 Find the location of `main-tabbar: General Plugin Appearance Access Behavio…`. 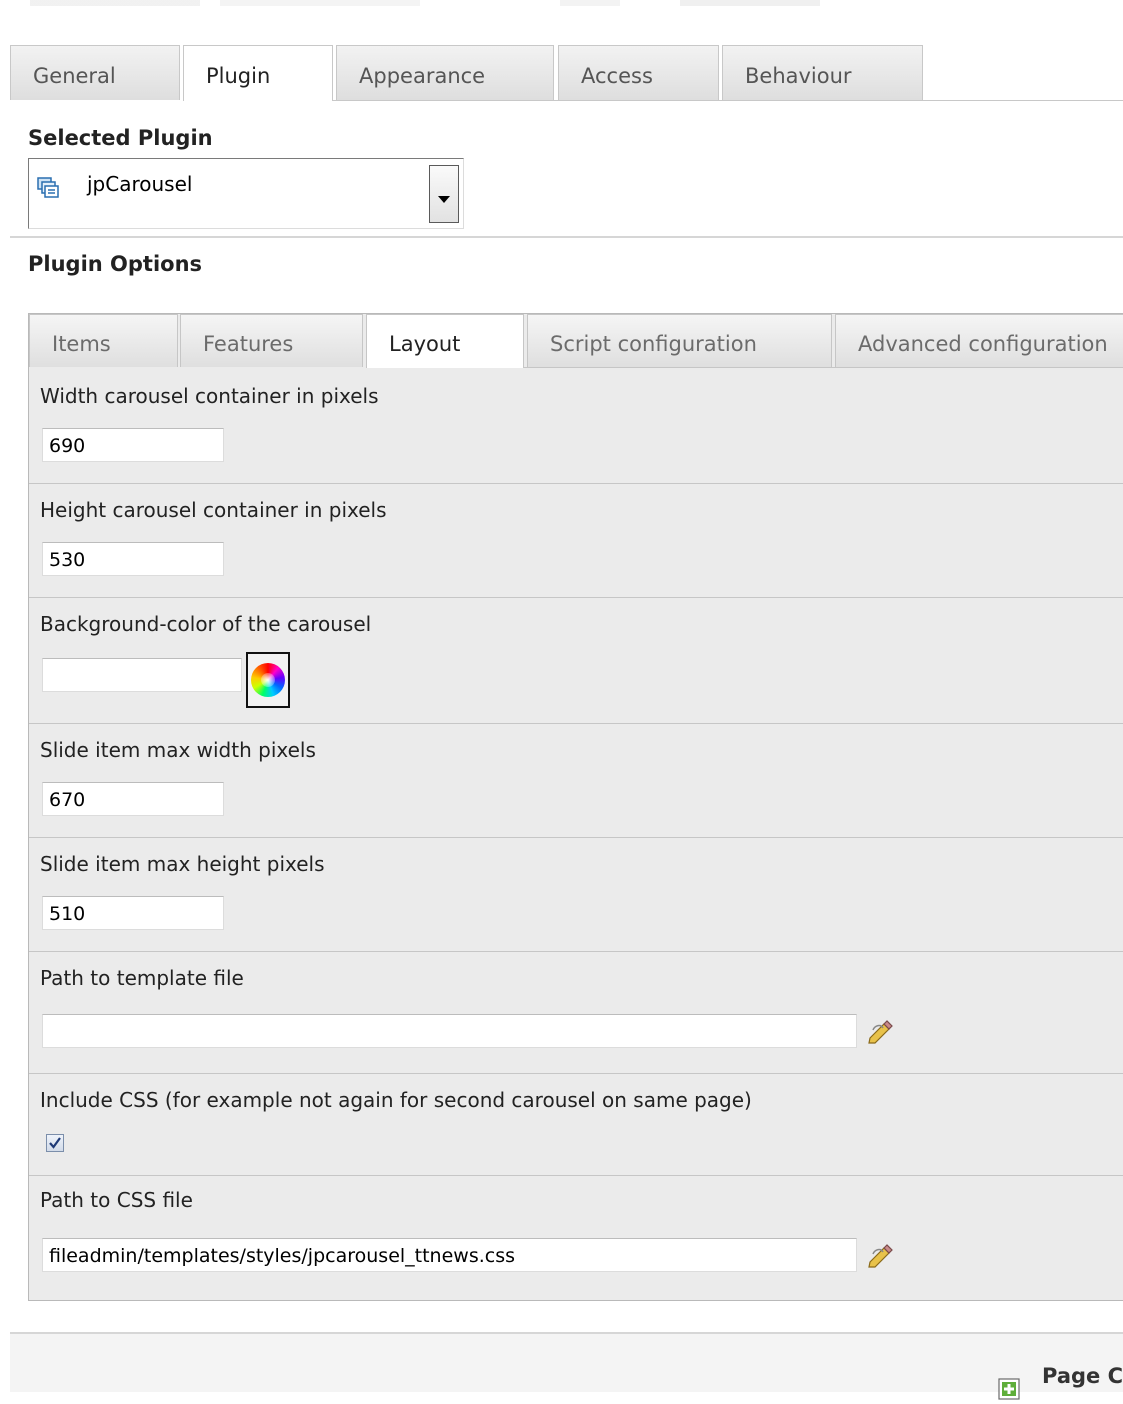

main-tabbar: General Plugin Appearance Access Behavio… is located at coordinates (566, 73).